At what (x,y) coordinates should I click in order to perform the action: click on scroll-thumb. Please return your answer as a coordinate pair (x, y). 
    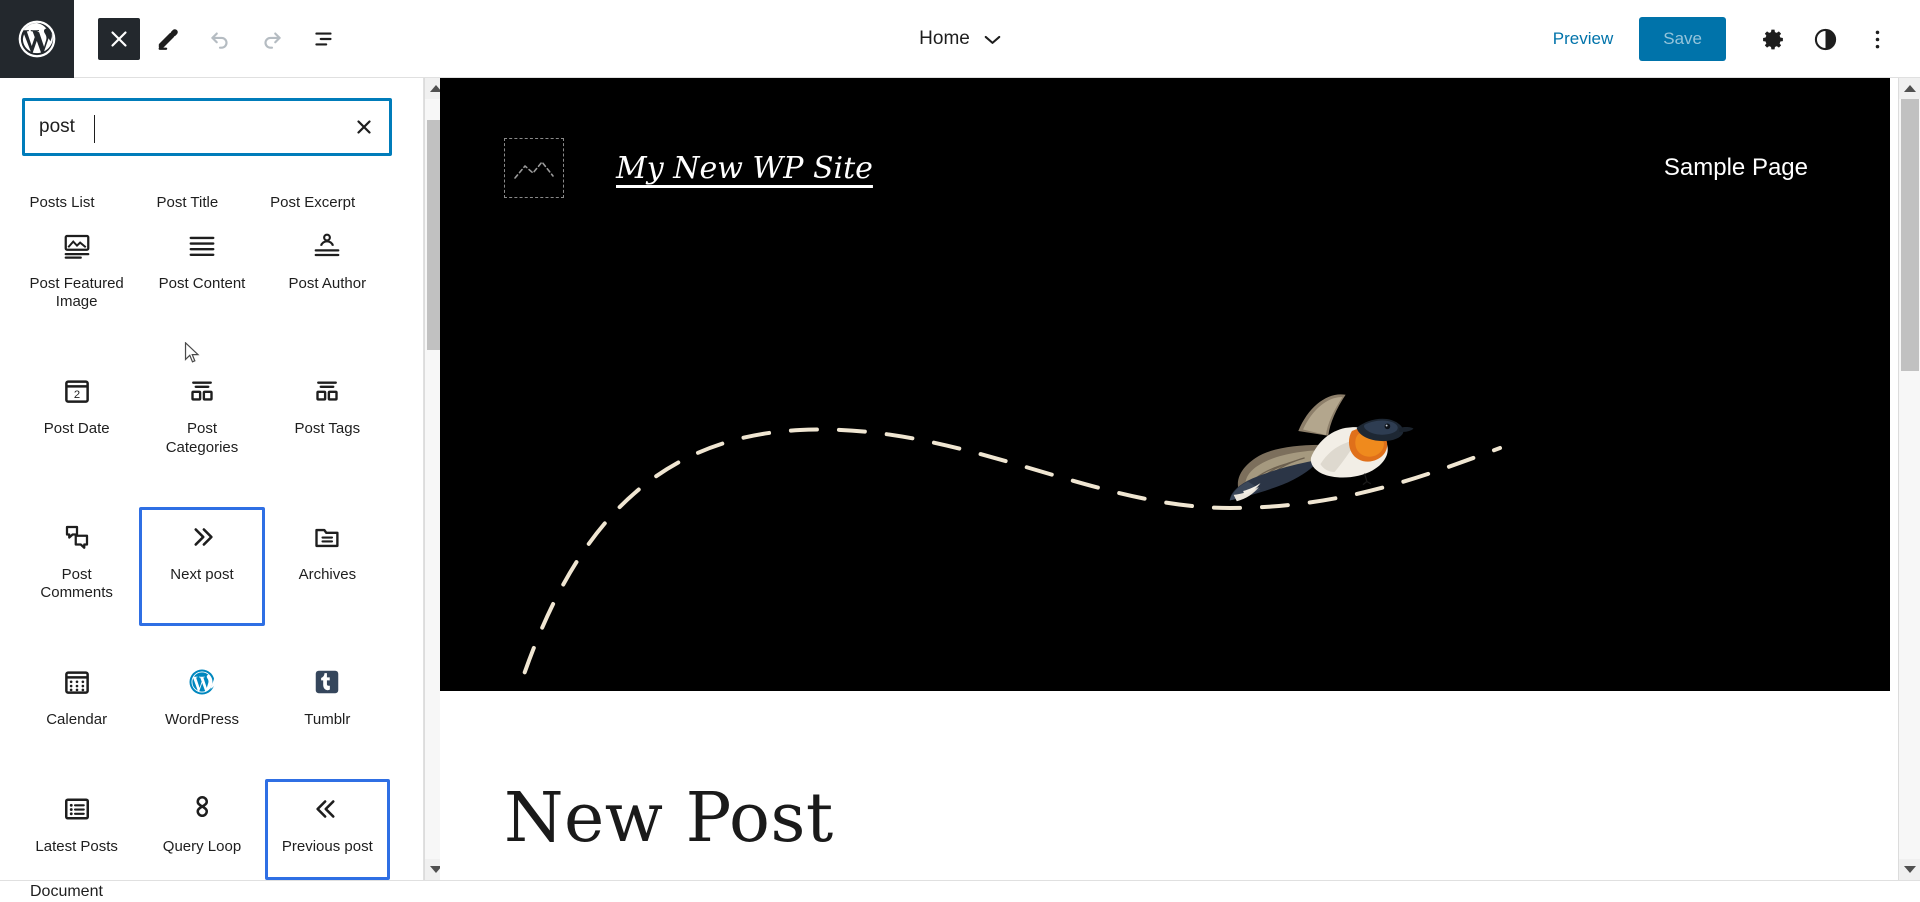
    Looking at the image, I should click on (1910, 235).